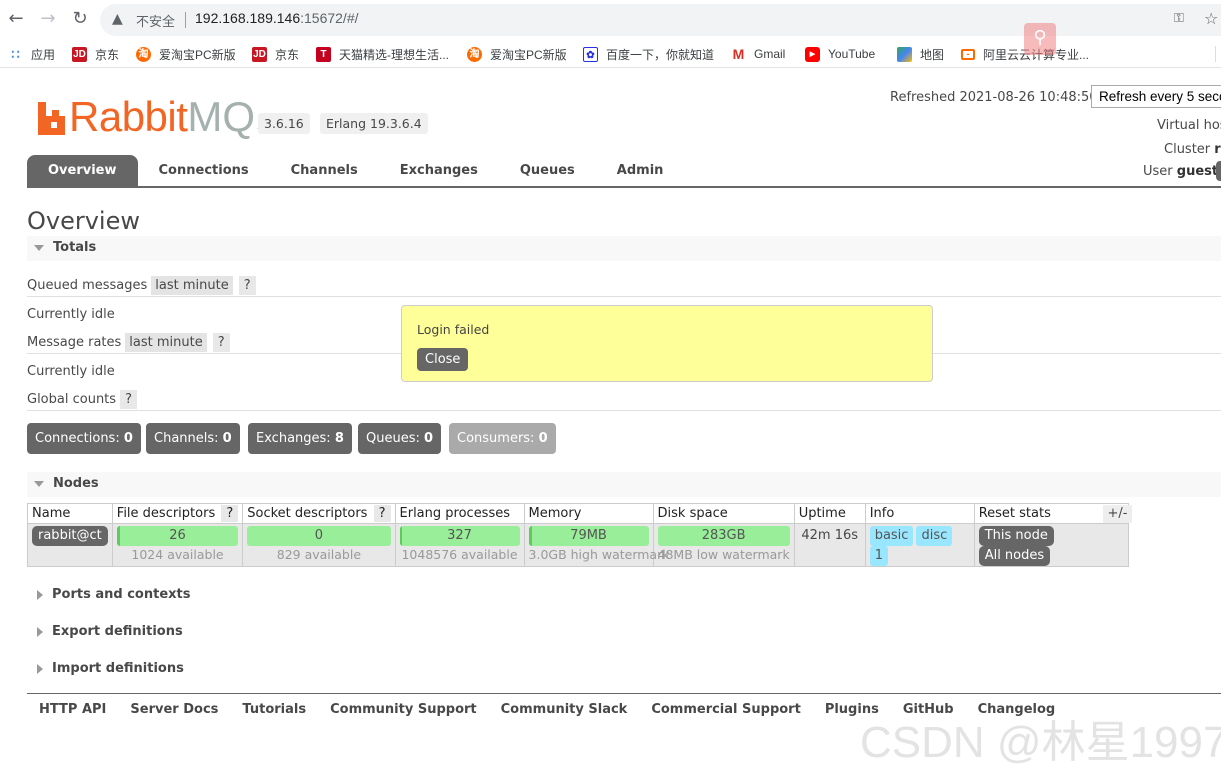 The width and height of the screenshot is (1221, 764). What do you see at coordinates (192, 285) in the screenshot?
I see `queued-messages-range-select: last minute` at bounding box center [192, 285].